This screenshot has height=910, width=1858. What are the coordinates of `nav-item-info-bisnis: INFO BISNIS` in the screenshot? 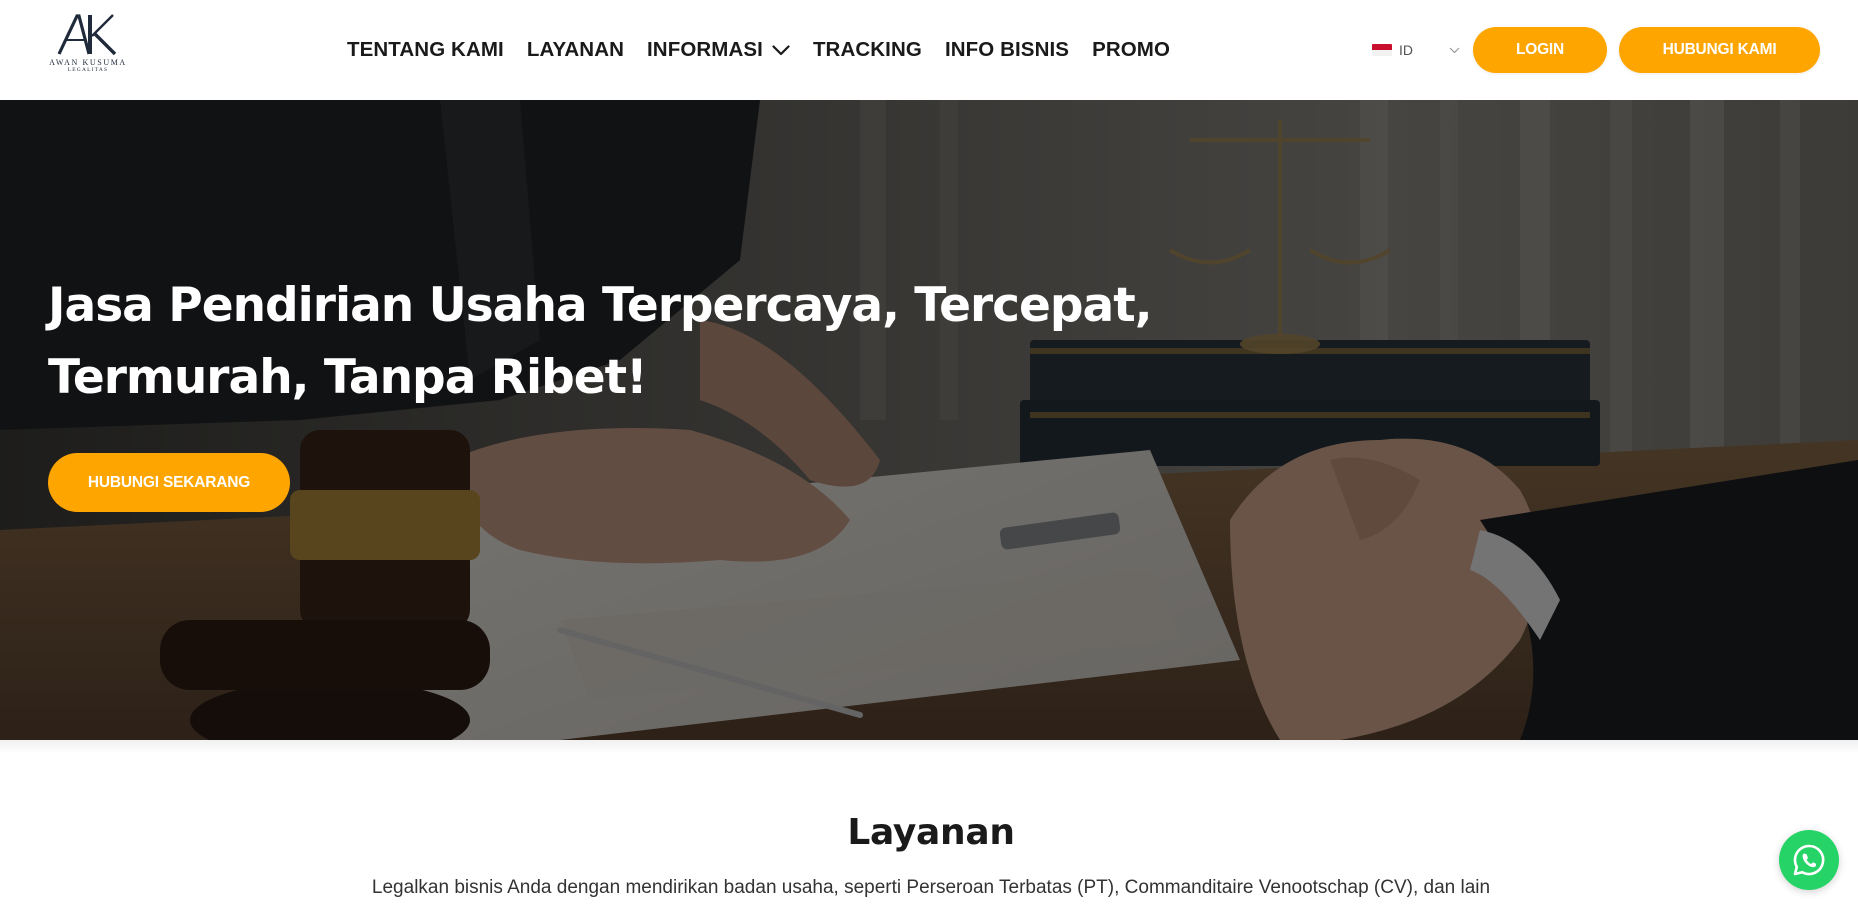 It's located at (1007, 50).